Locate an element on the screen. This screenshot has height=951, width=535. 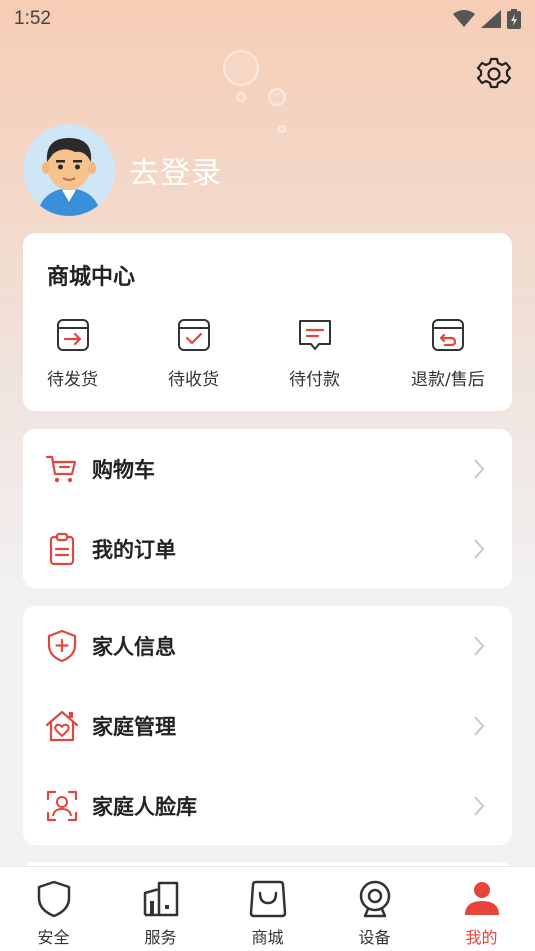
shield-icon is located at coordinates (53, 899).